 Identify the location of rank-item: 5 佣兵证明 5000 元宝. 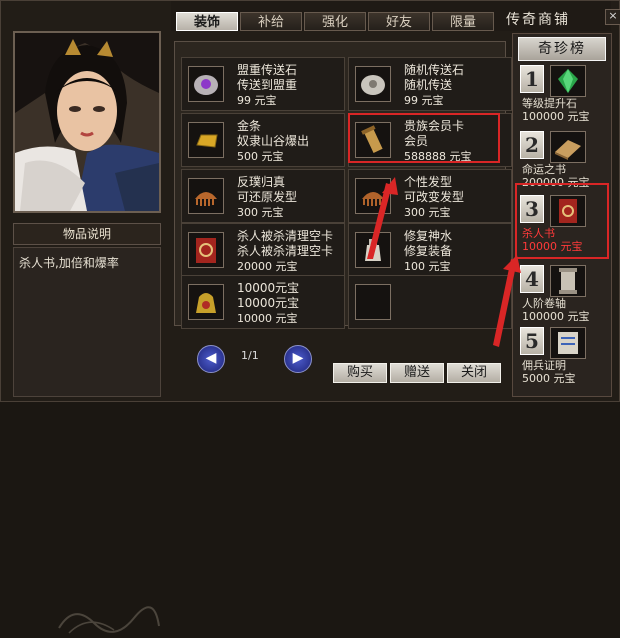
(562, 356).